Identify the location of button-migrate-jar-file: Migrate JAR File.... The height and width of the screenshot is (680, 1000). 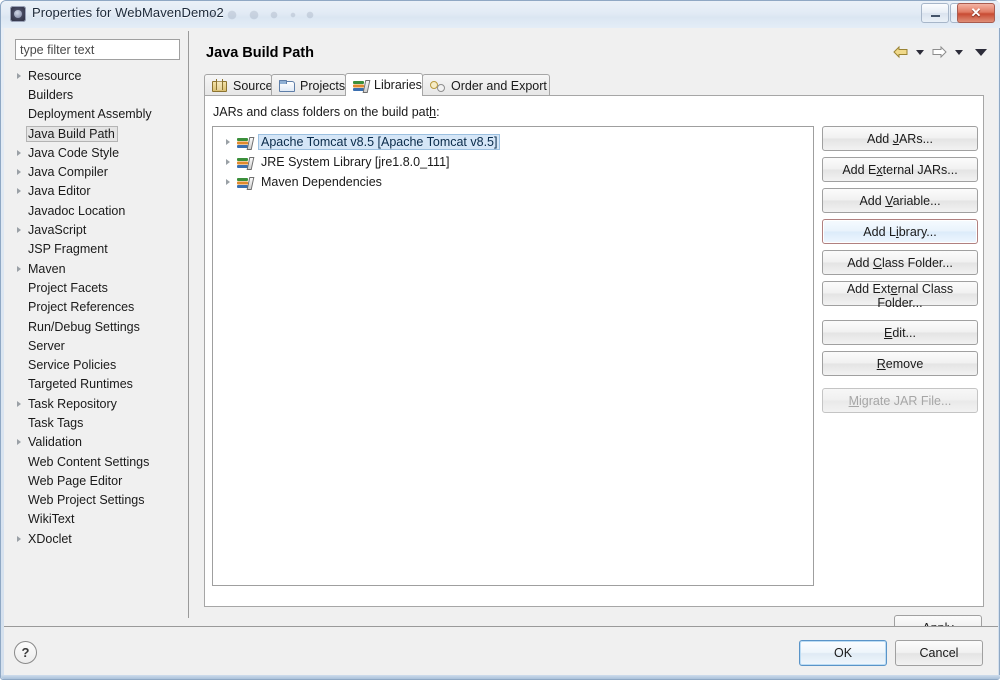
(900, 400).